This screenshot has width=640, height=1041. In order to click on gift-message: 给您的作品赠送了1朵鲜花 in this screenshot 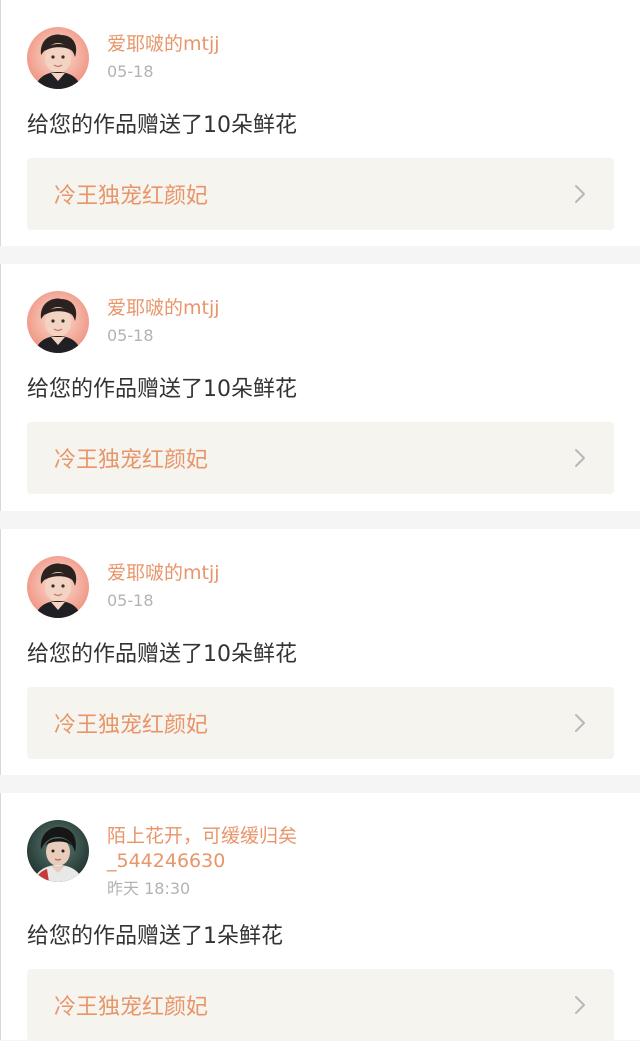, I will do `click(155, 936)`.